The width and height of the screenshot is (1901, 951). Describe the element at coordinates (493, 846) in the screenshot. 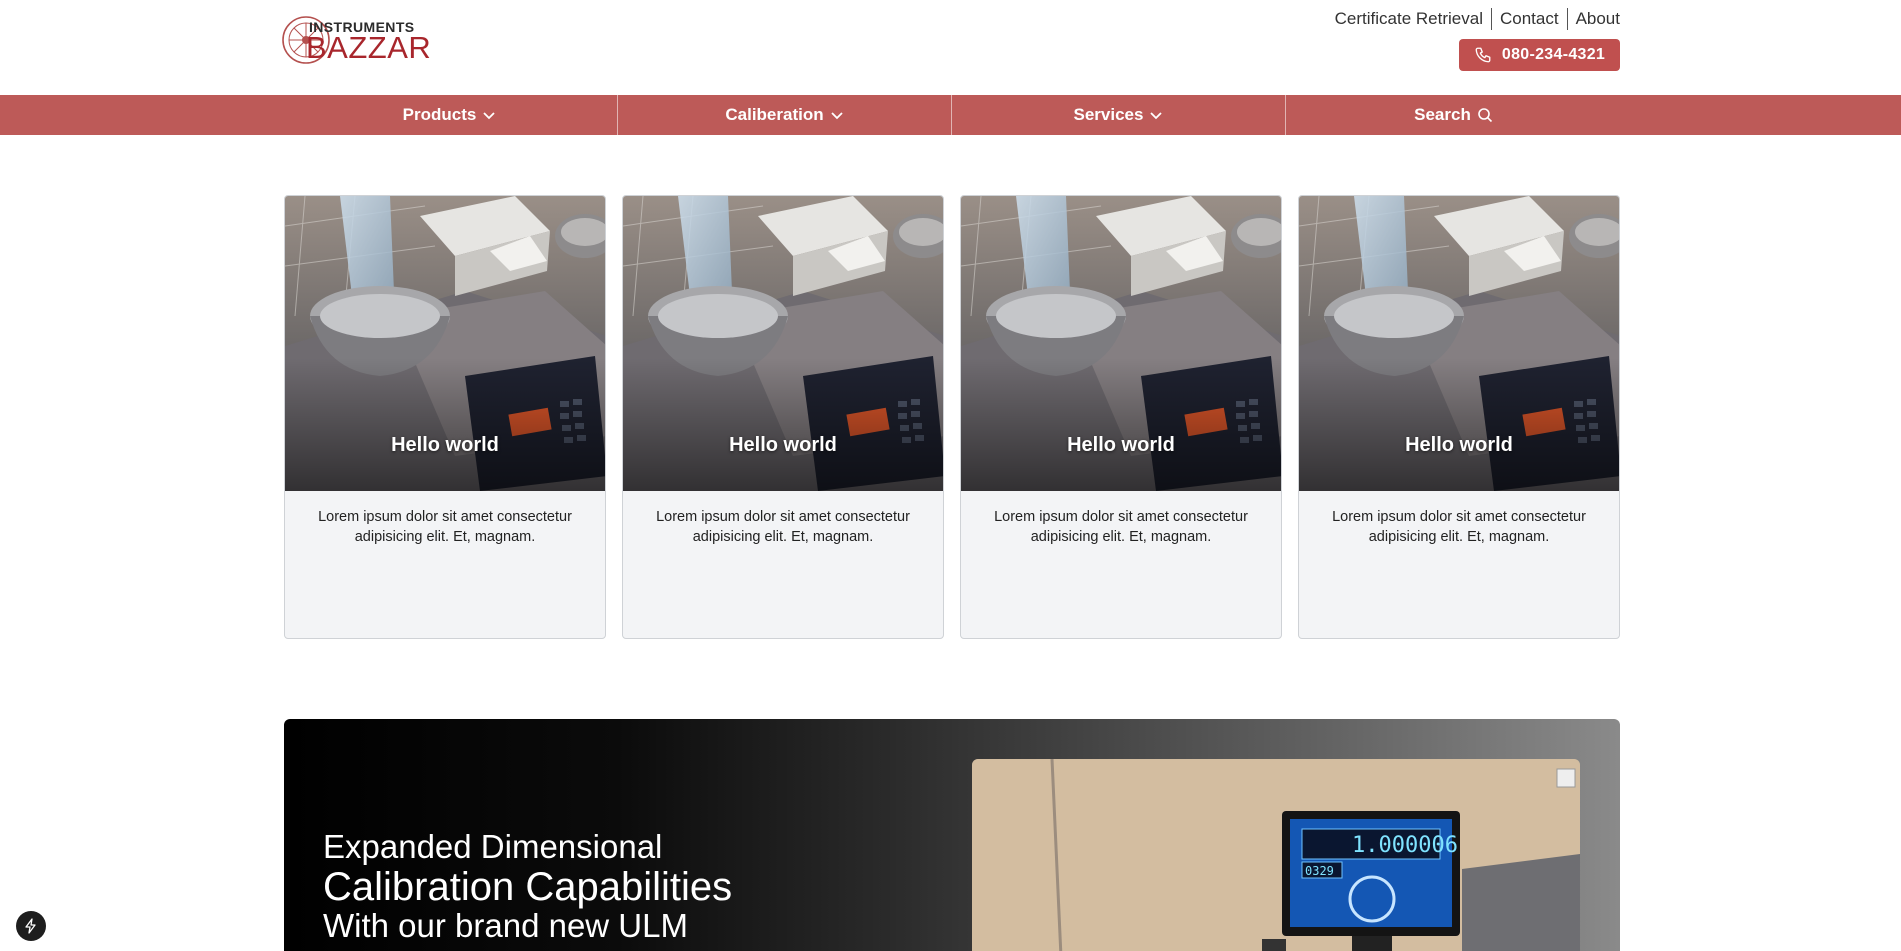

I see `promo-heading-line1: Expanded Dimensional` at that location.